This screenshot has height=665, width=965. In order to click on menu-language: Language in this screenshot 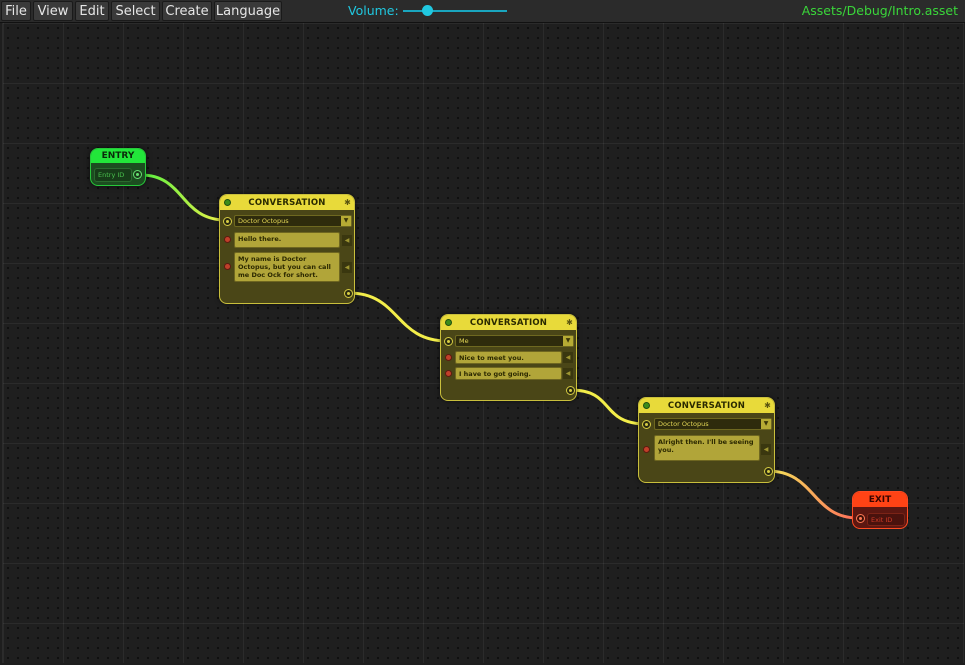, I will do `click(248, 11)`.